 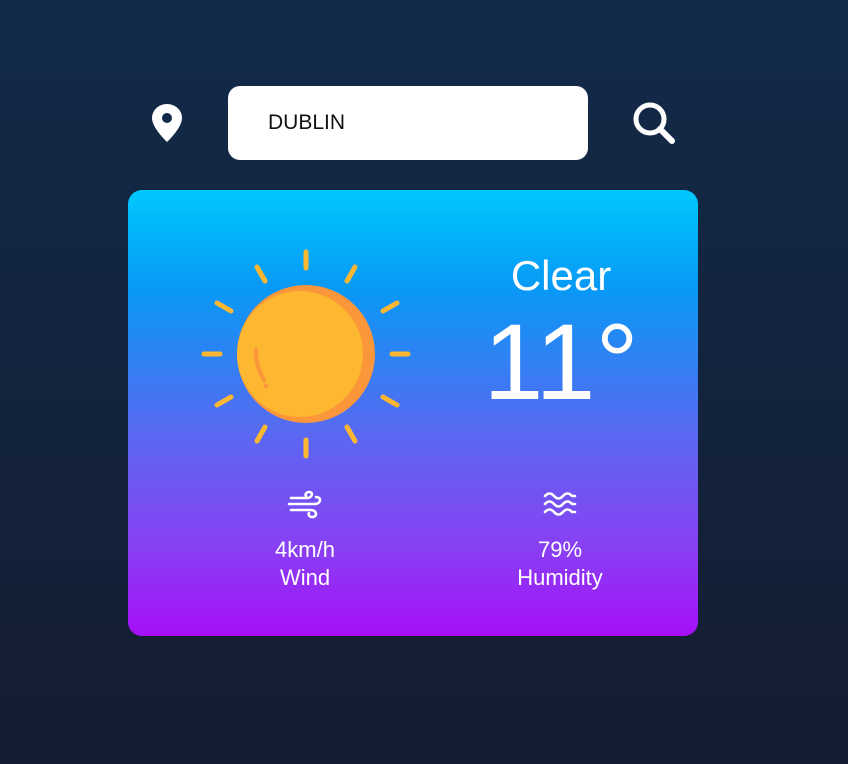 What do you see at coordinates (304, 504) in the screenshot?
I see `wind-icon` at bounding box center [304, 504].